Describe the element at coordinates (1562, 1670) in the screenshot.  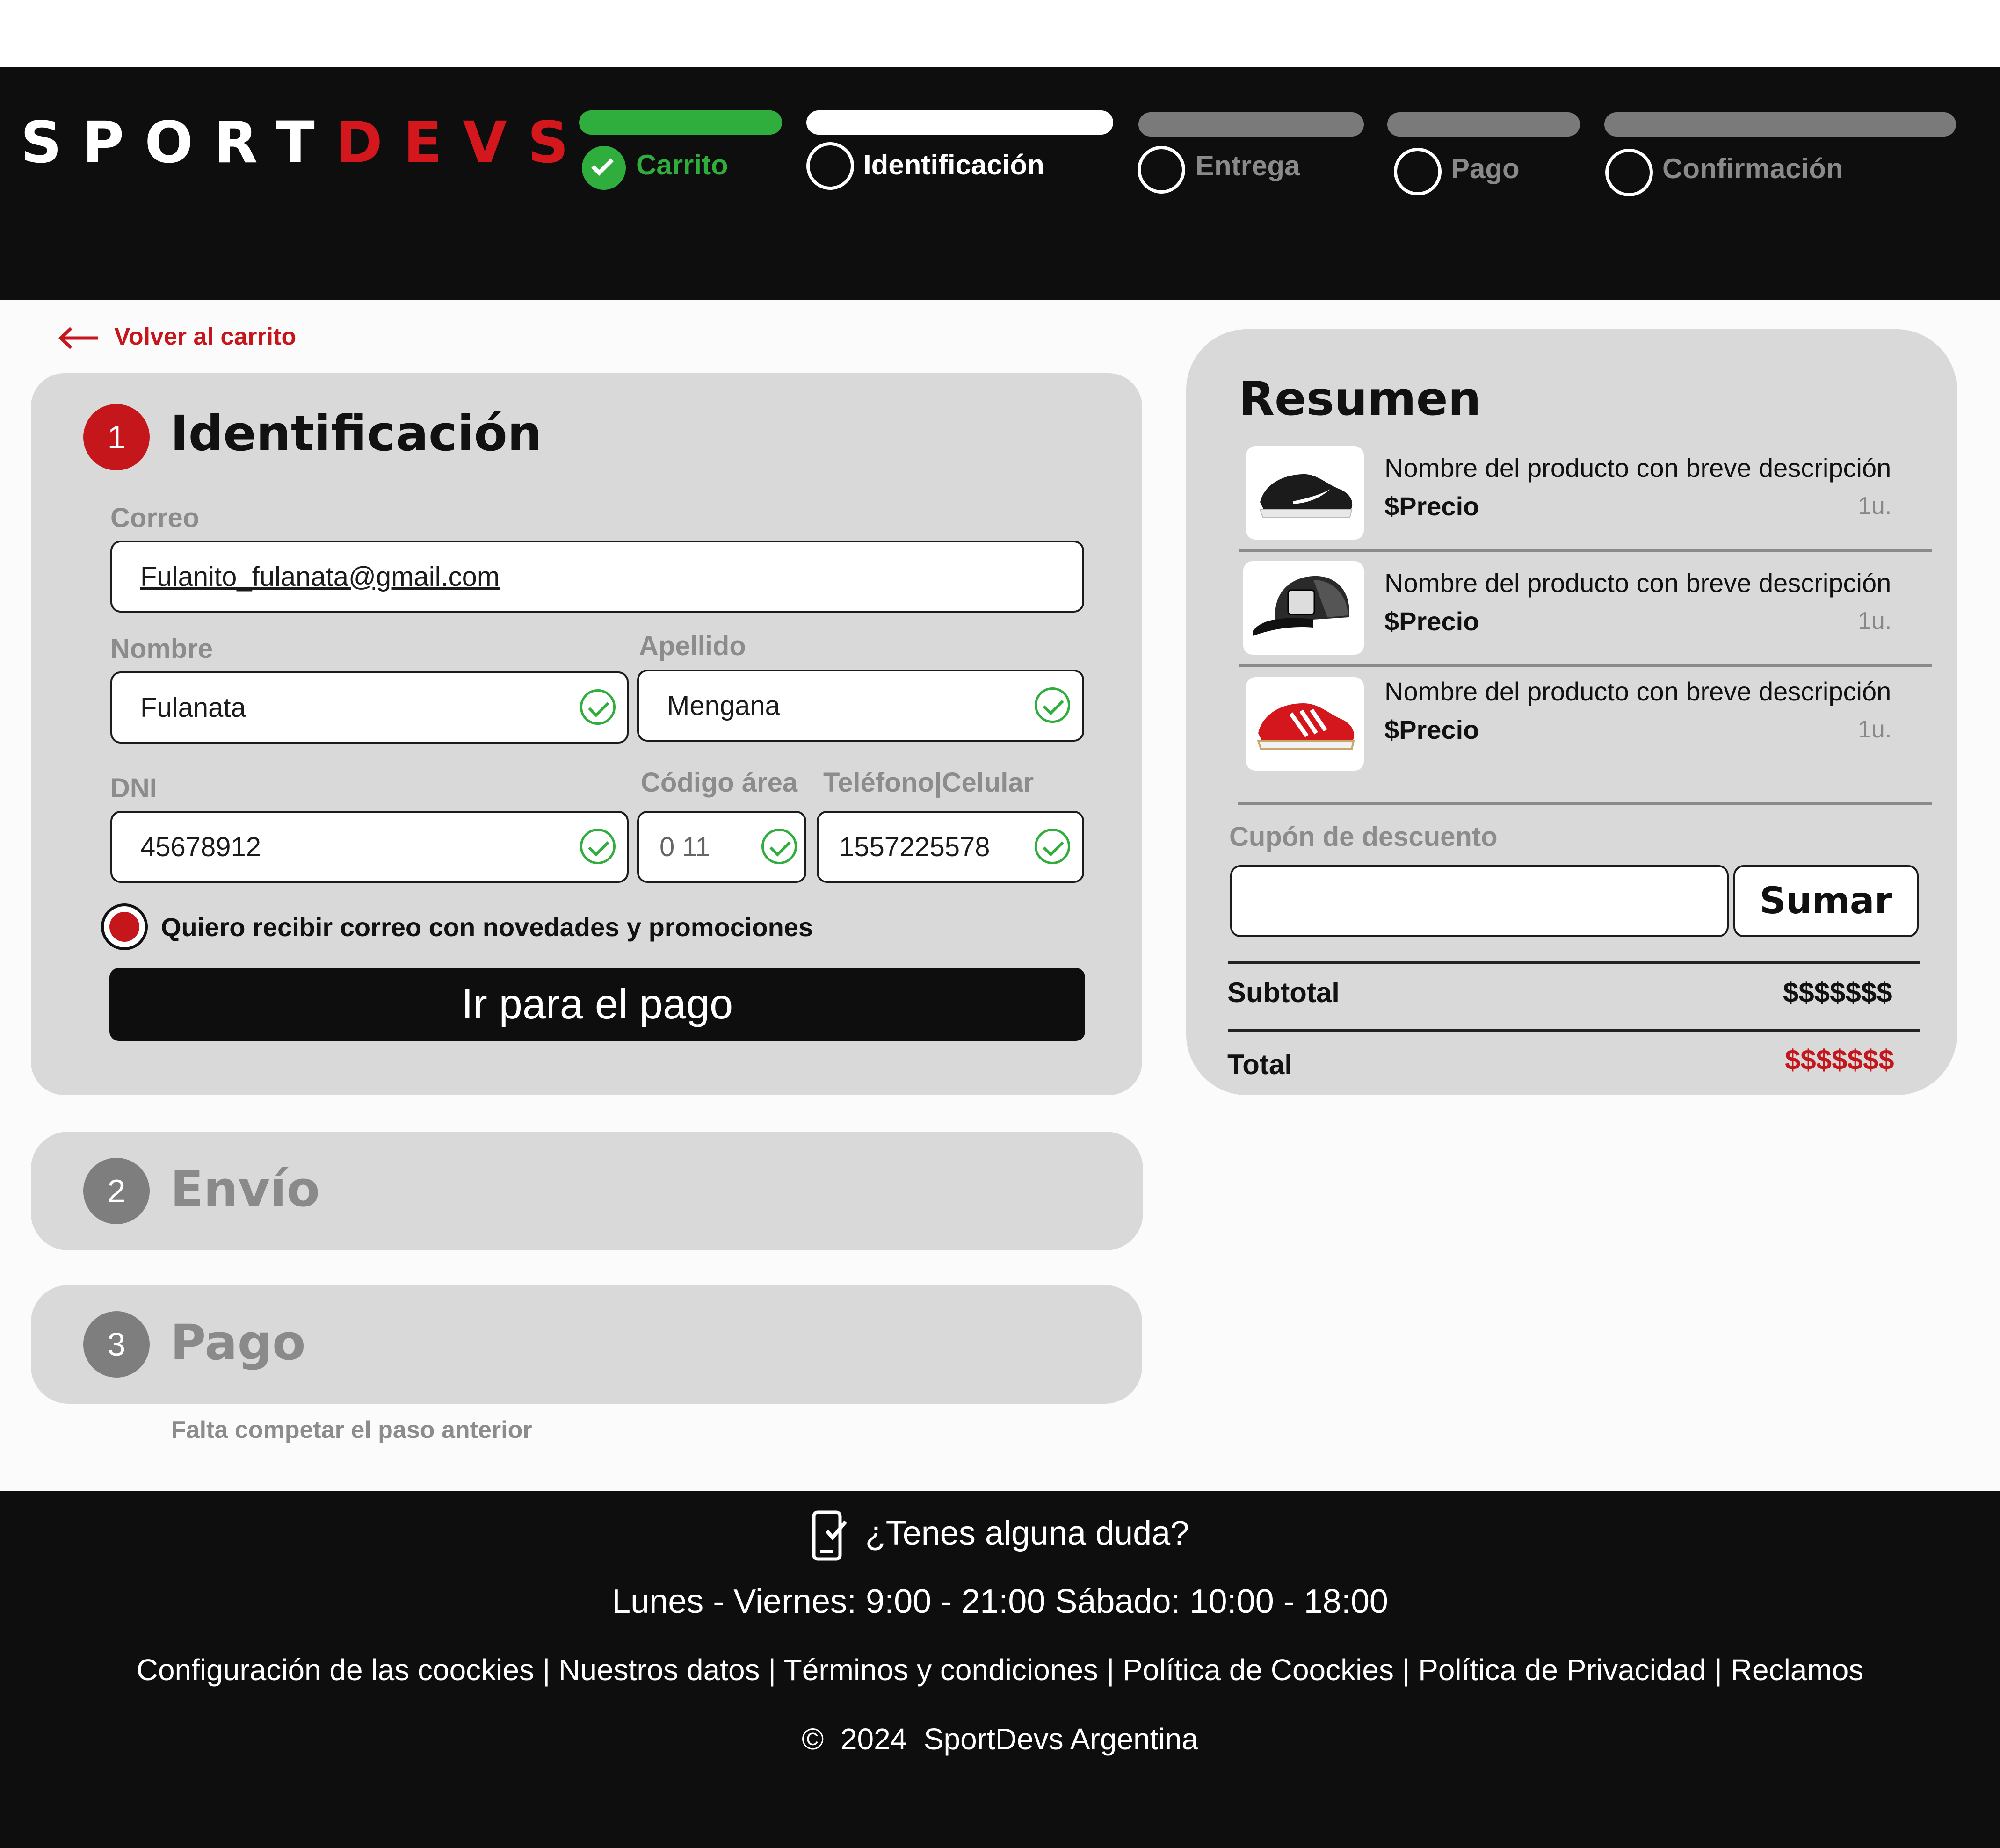
I see `footer-link-privacidad: Política de Privacidad` at that location.